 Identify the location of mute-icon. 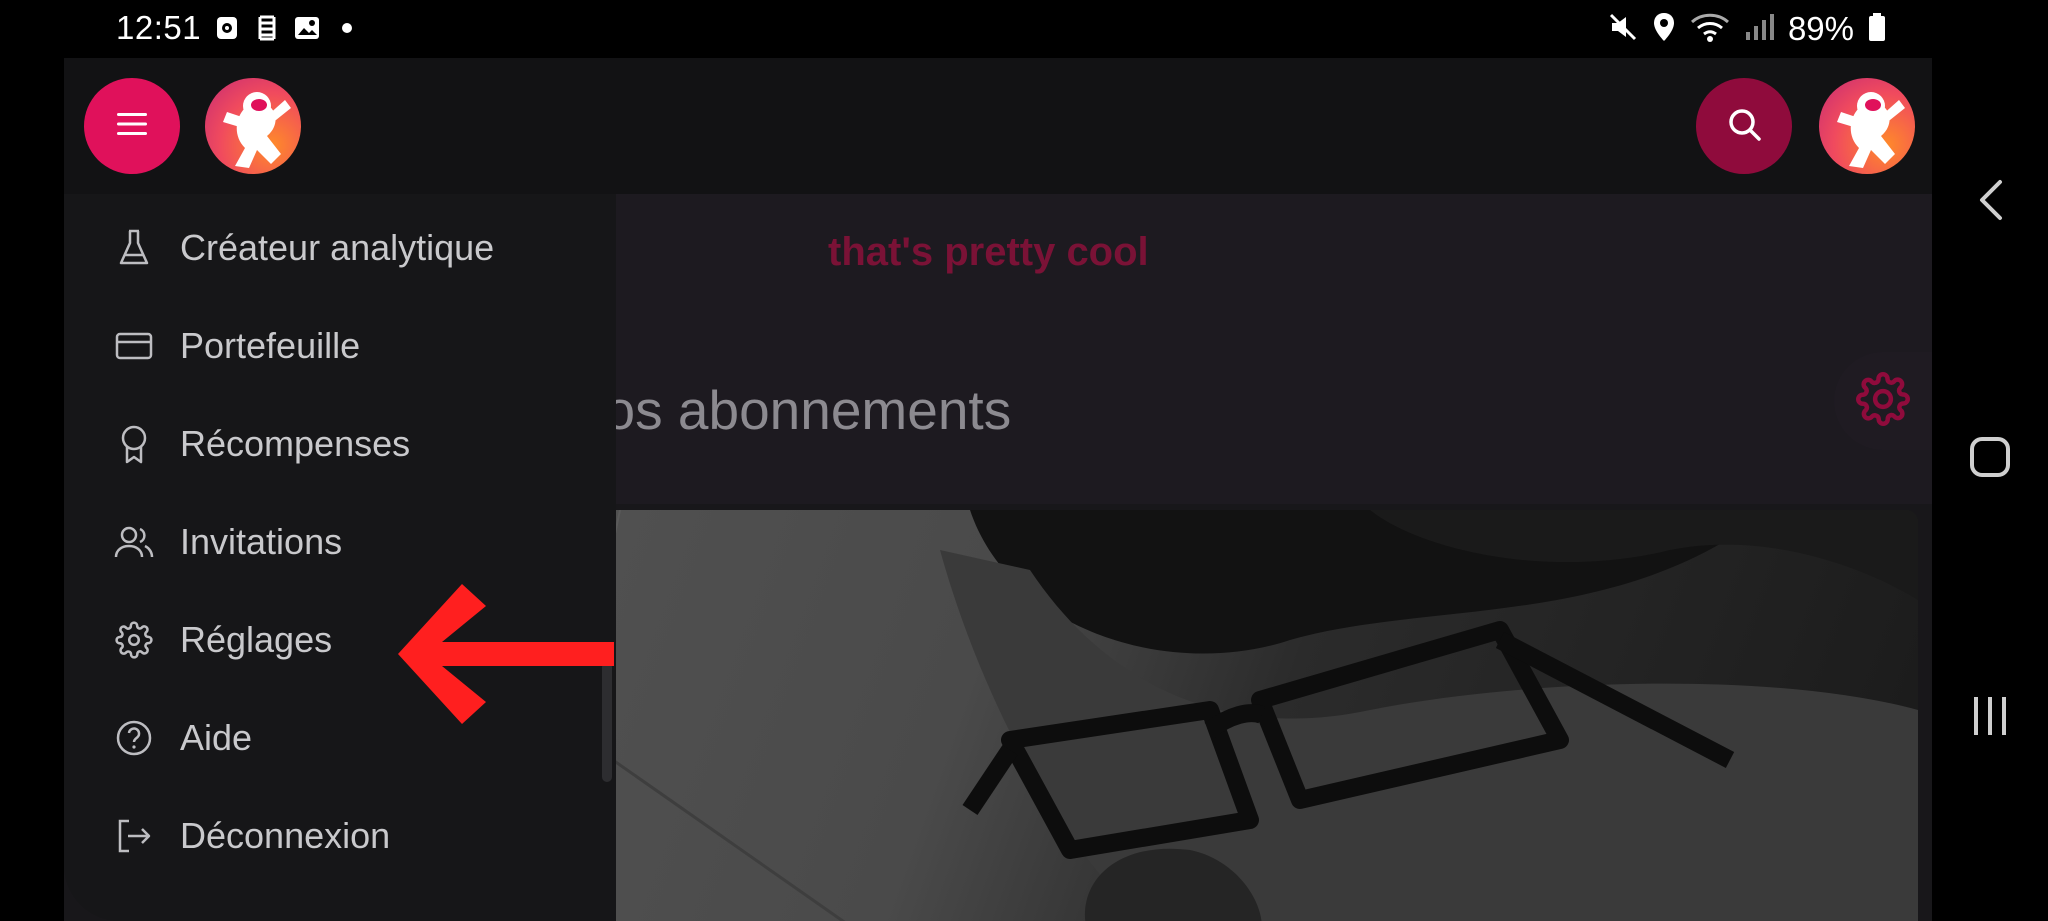
(1623, 29).